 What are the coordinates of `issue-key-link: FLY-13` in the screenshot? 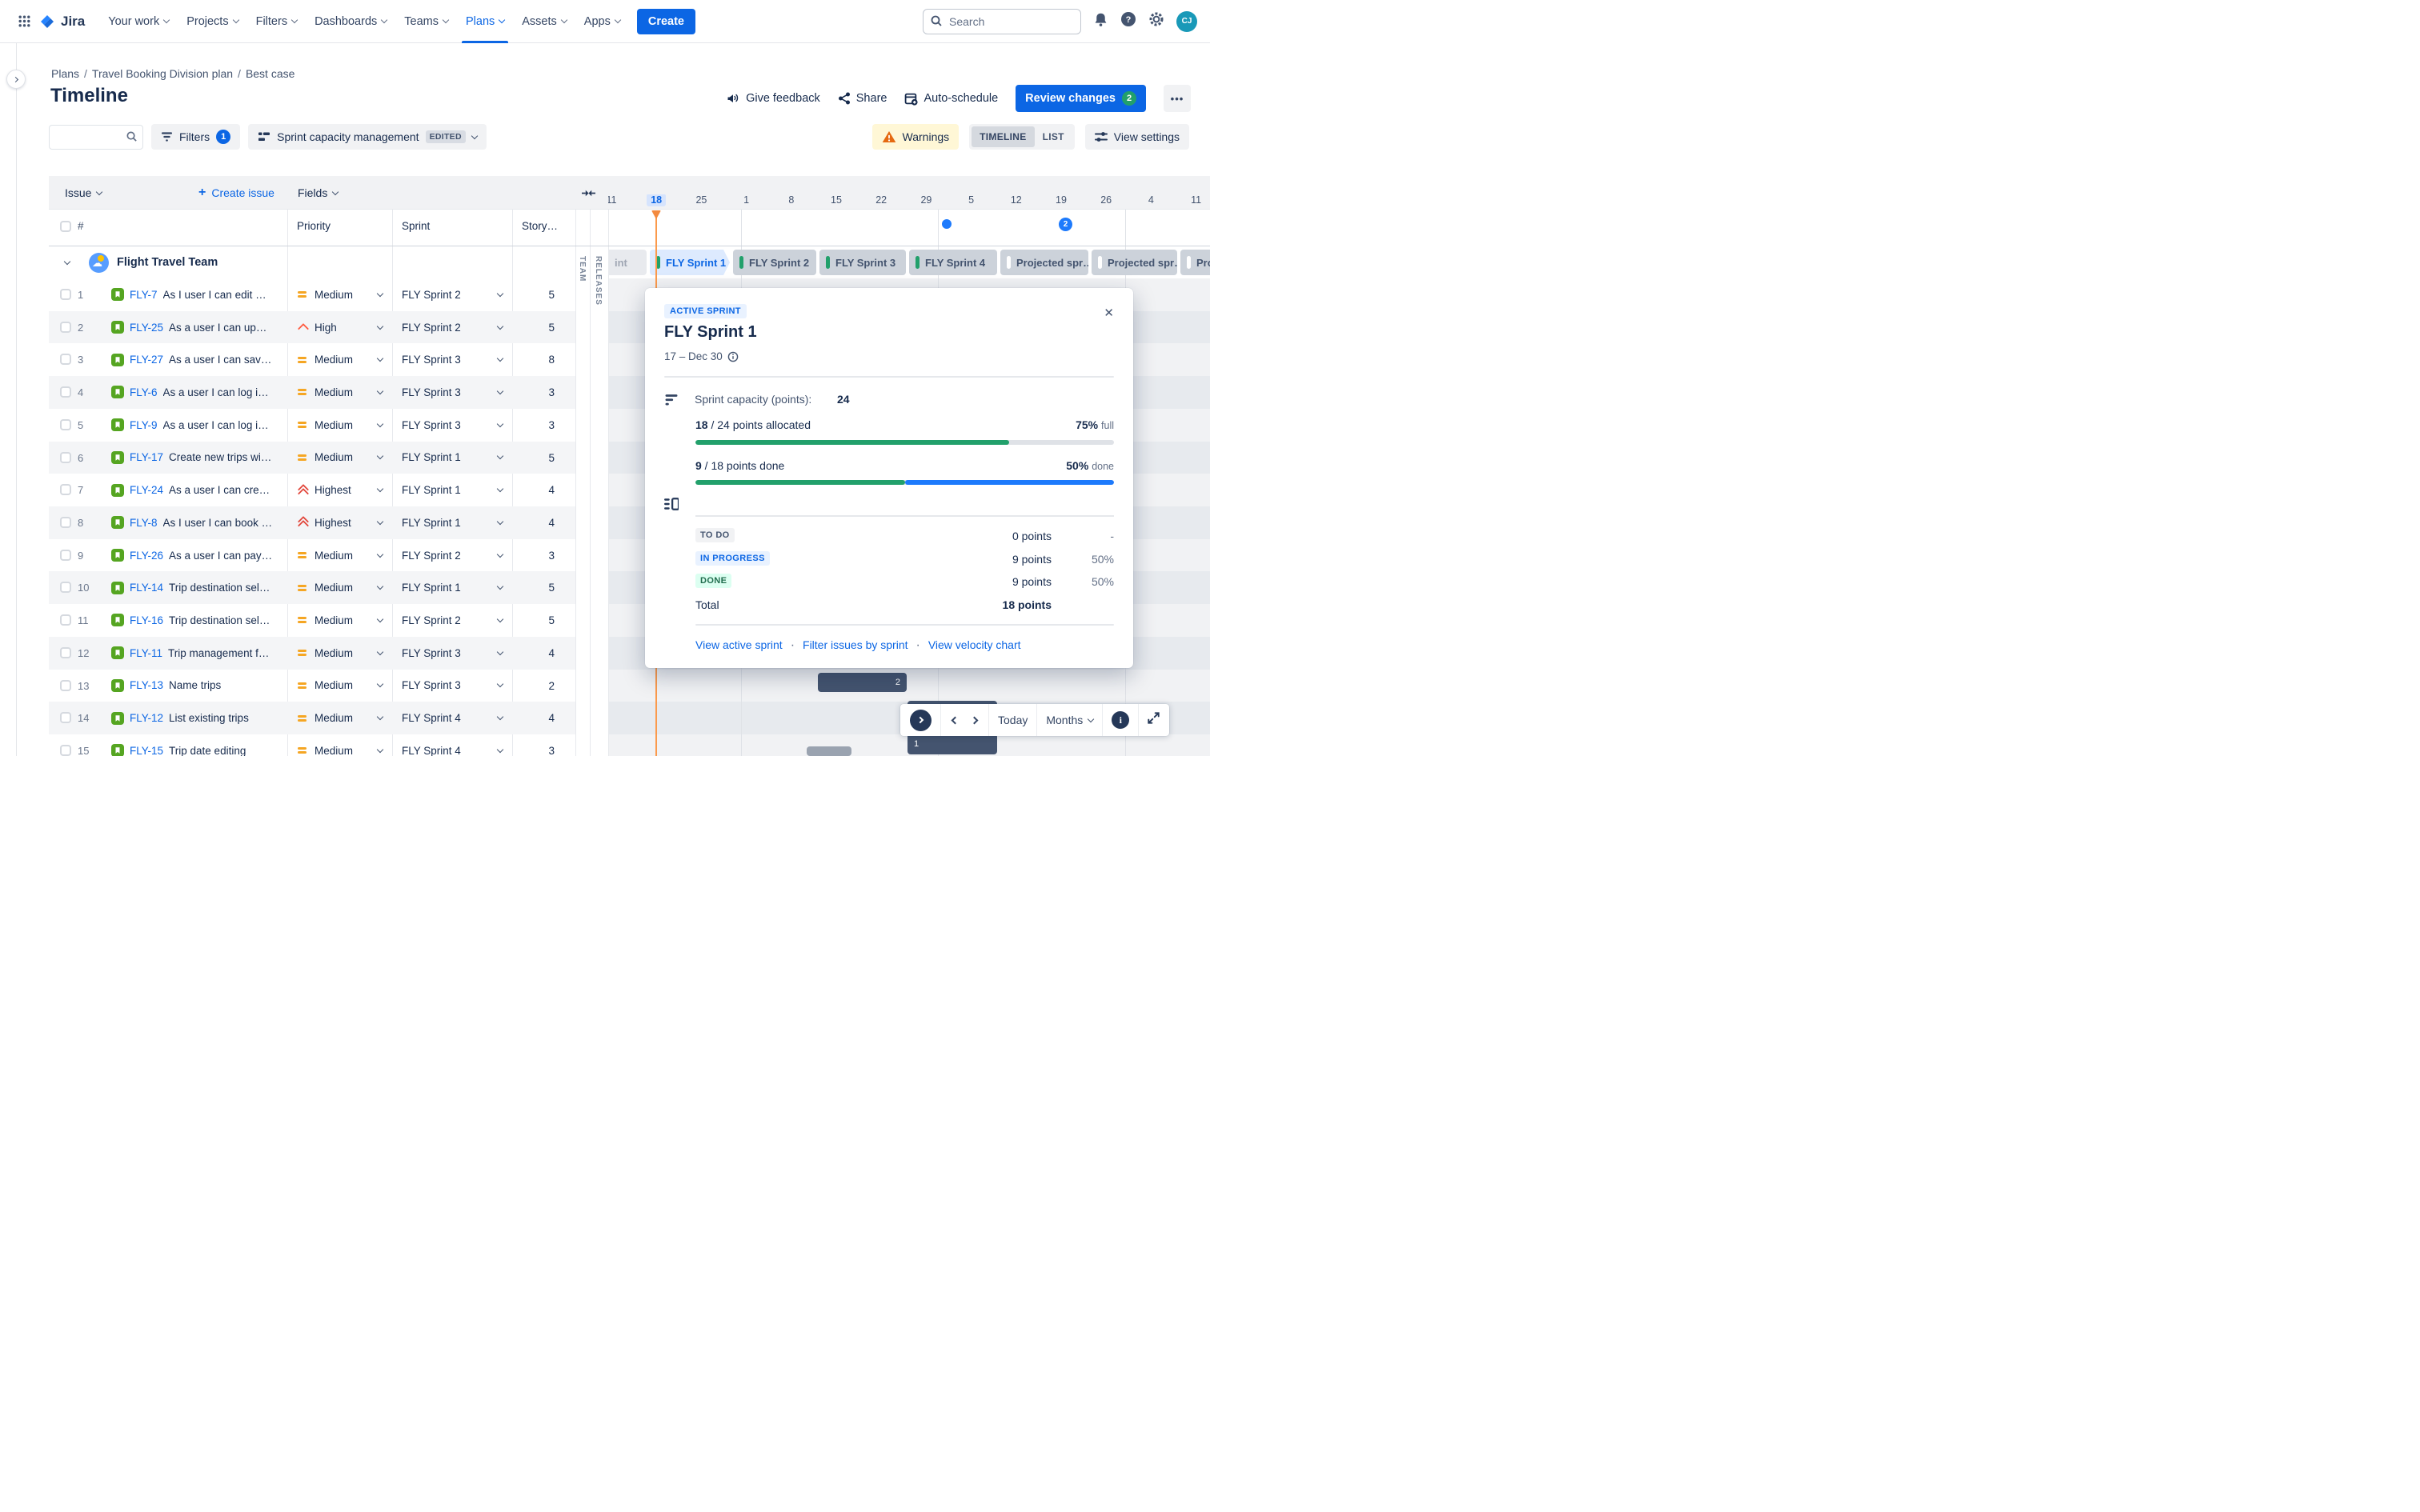 It's located at (146, 685).